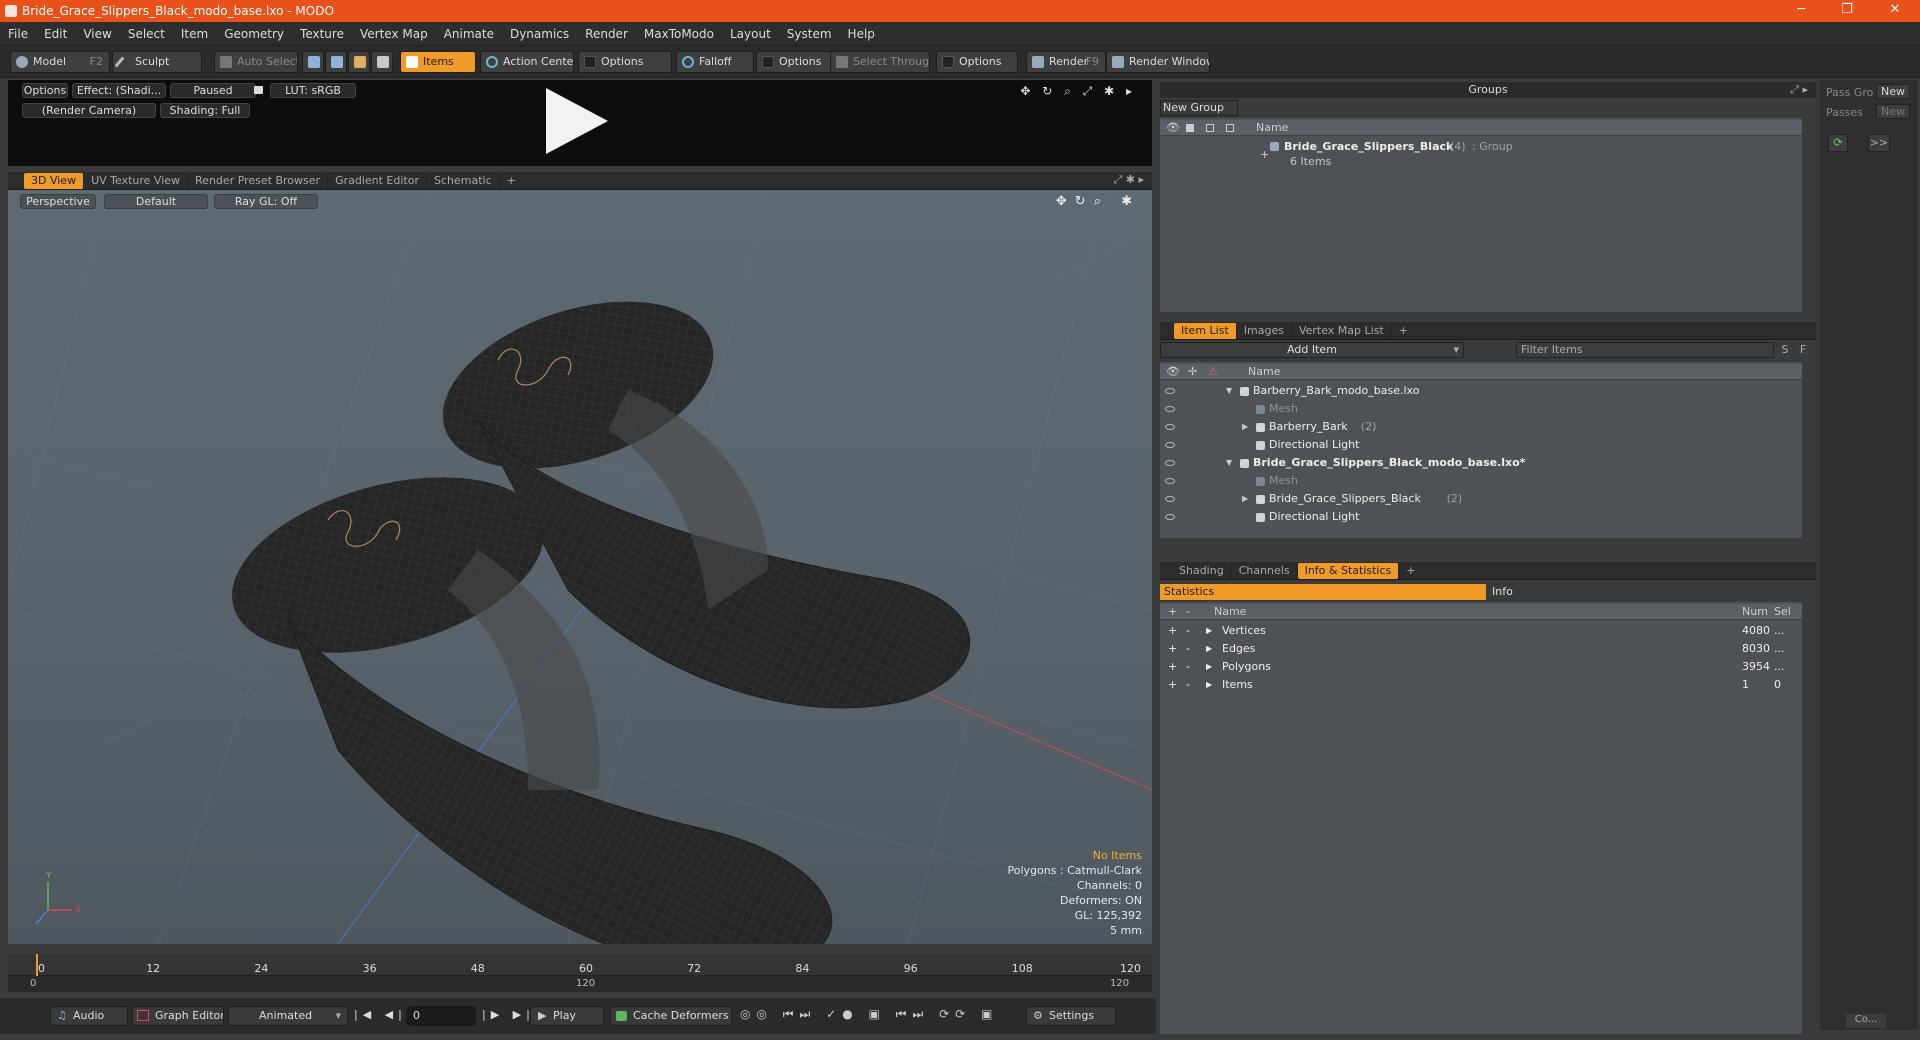 Image resolution: width=1920 pixels, height=1040 pixels. What do you see at coordinates (55, 34) in the screenshot?
I see `menu-edit: Edit` at bounding box center [55, 34].